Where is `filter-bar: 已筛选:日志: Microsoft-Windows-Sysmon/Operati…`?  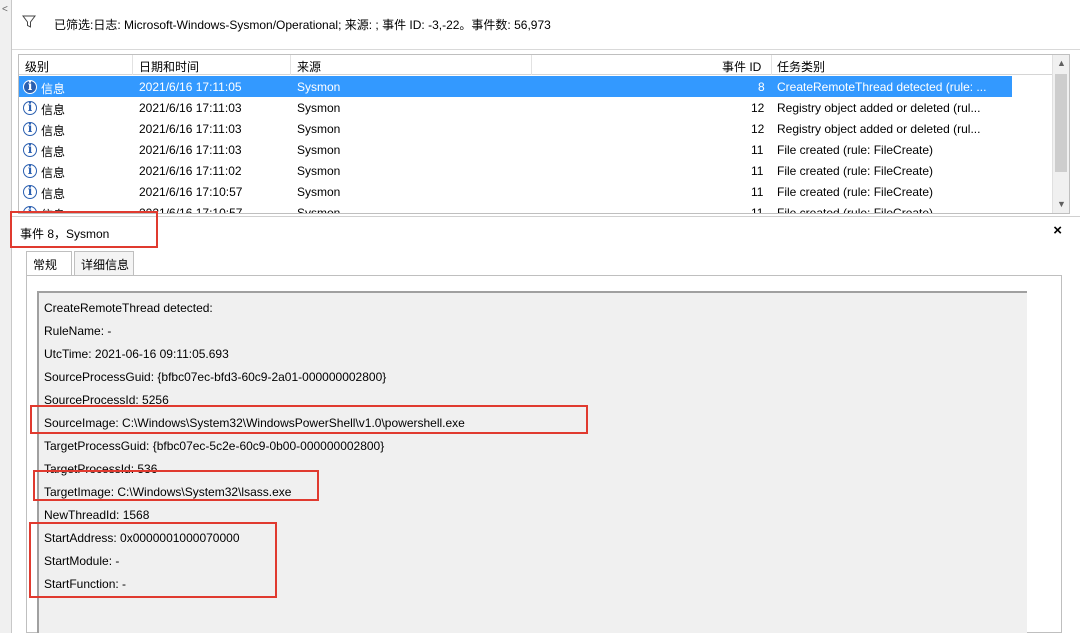
filter-bar: 已筛选:日志: Microsoft-Windows-Sysmon/Operati… is located at coordinates (546, 25).